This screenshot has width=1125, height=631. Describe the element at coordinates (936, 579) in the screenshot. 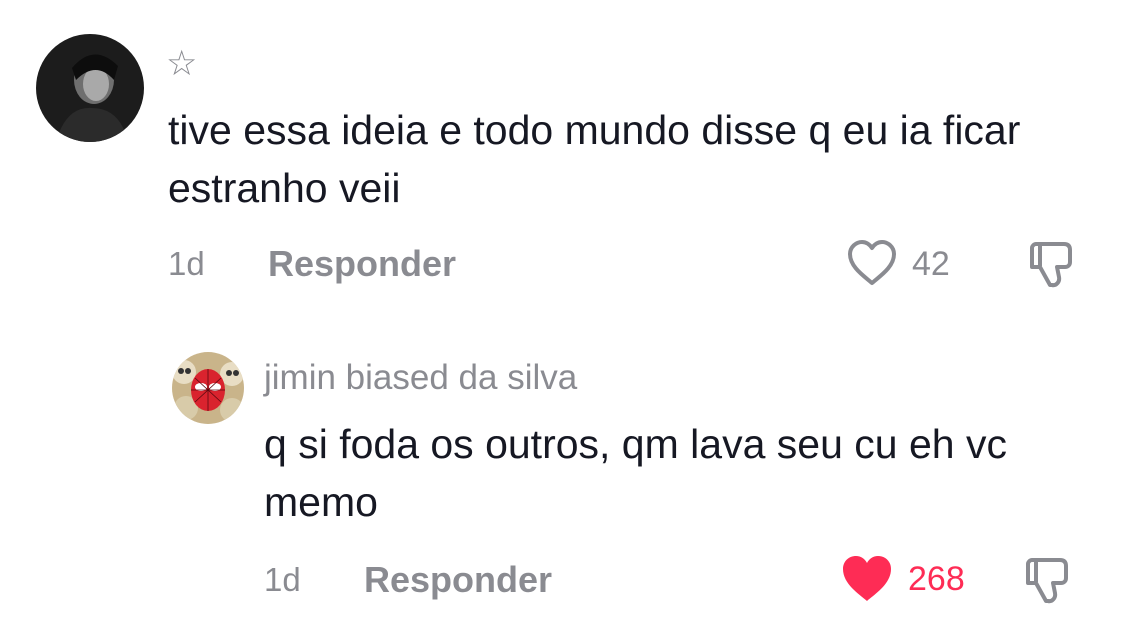

I see `like-count: 268` at that location.